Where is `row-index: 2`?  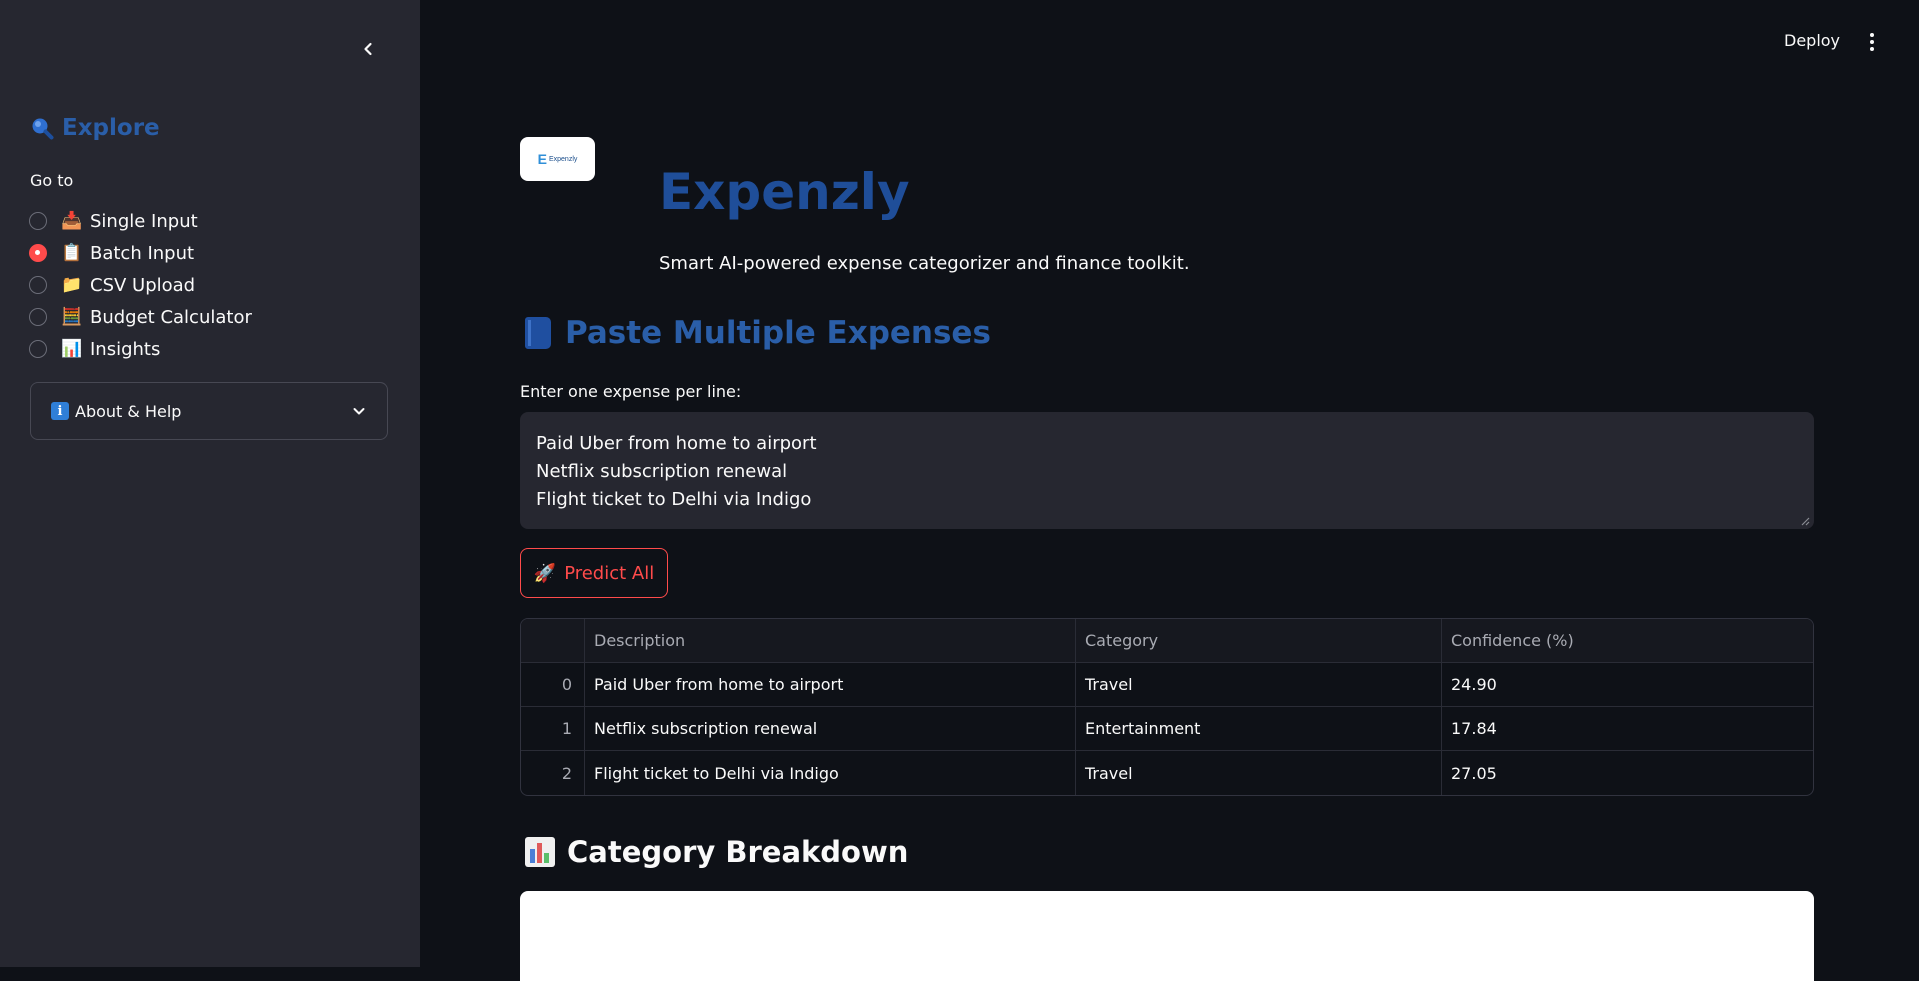
row-index: 2 is located at coordinates (553, 773).